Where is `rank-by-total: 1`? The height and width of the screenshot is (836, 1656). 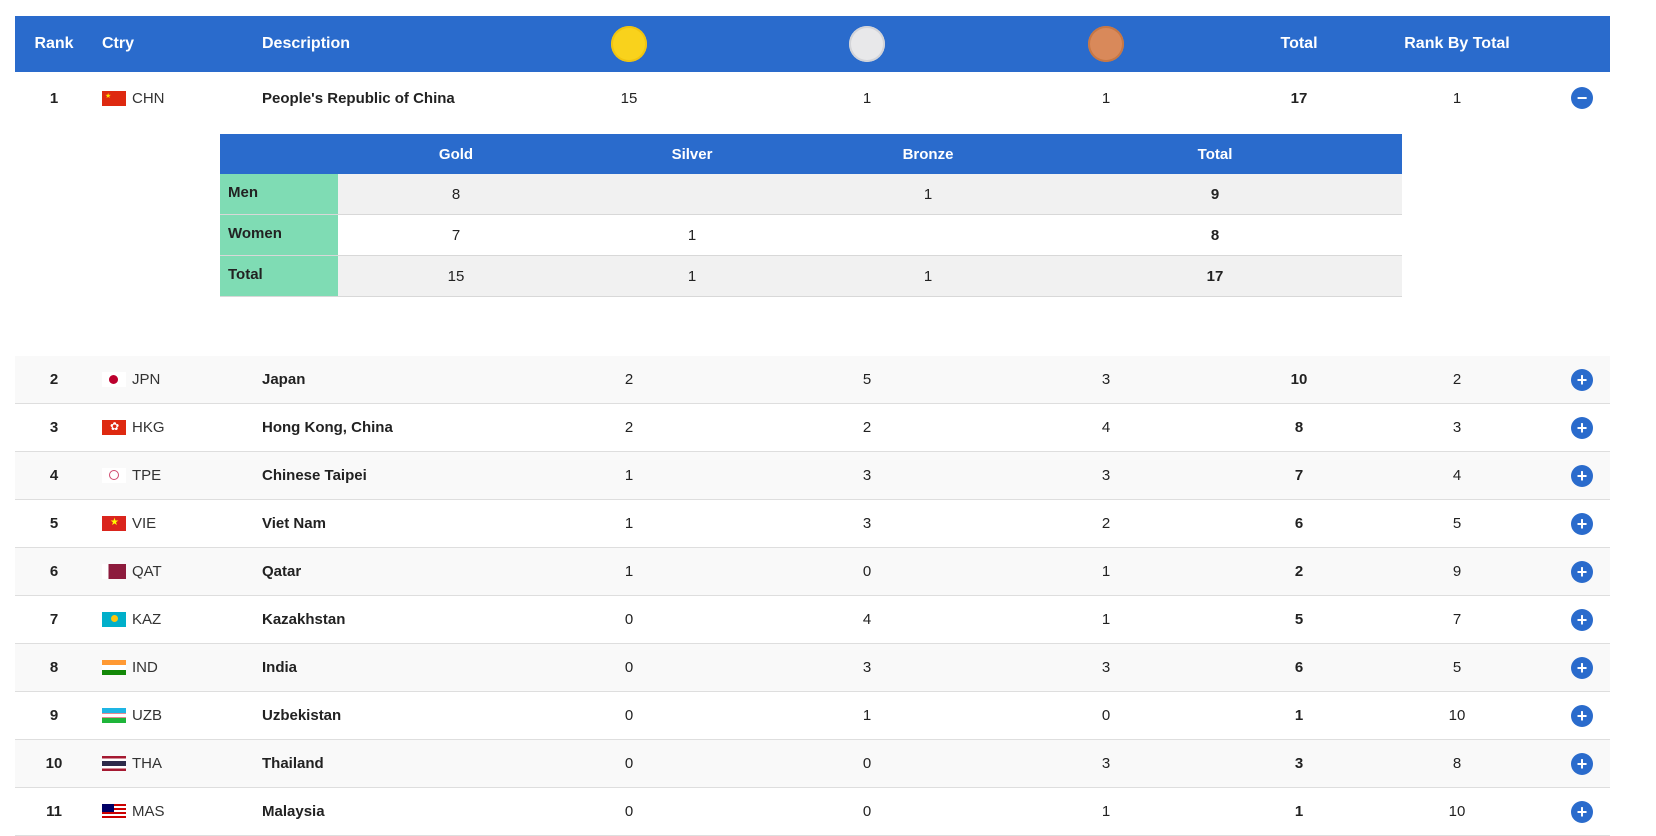 rank-by-total: 1 is located at coordinates (1457, 98).